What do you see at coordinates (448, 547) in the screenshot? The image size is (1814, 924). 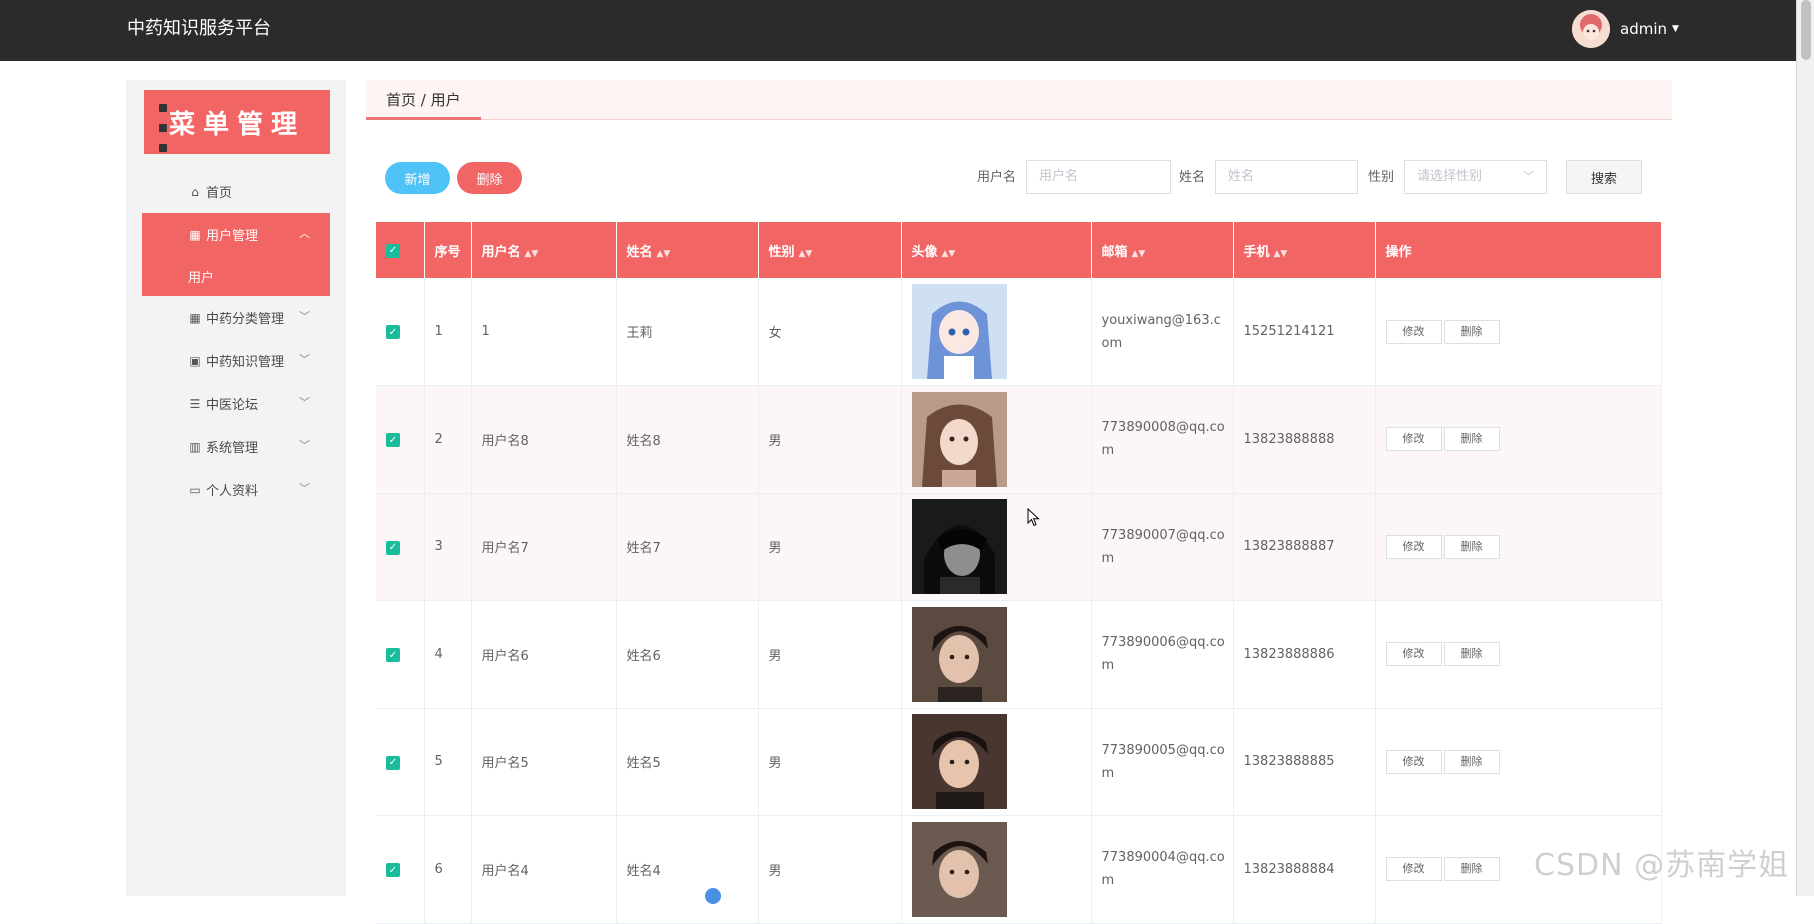 I see `cell-no: 3` at bounding box center [448, 547].